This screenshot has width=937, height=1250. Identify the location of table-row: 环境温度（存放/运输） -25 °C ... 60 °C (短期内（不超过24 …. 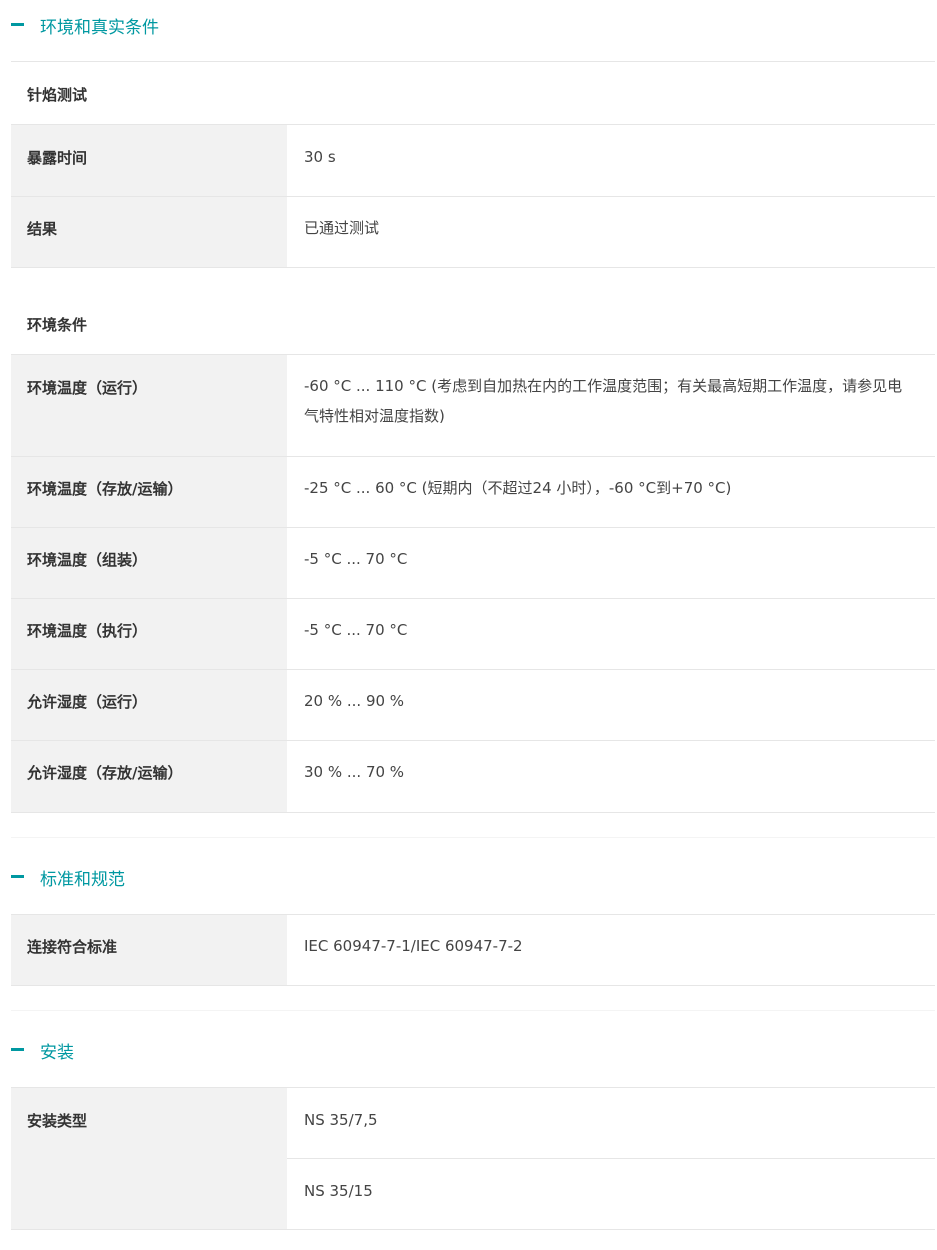
(473, 492).